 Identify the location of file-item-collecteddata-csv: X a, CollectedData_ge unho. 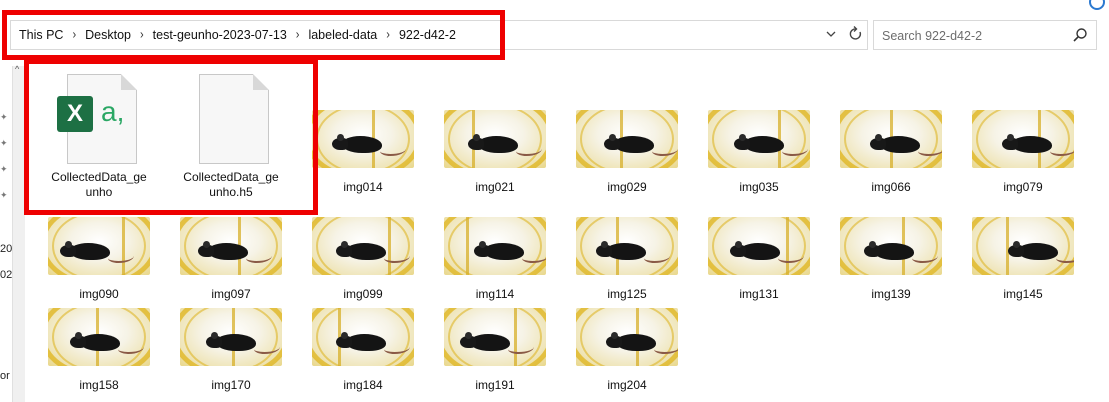
(99, 135).